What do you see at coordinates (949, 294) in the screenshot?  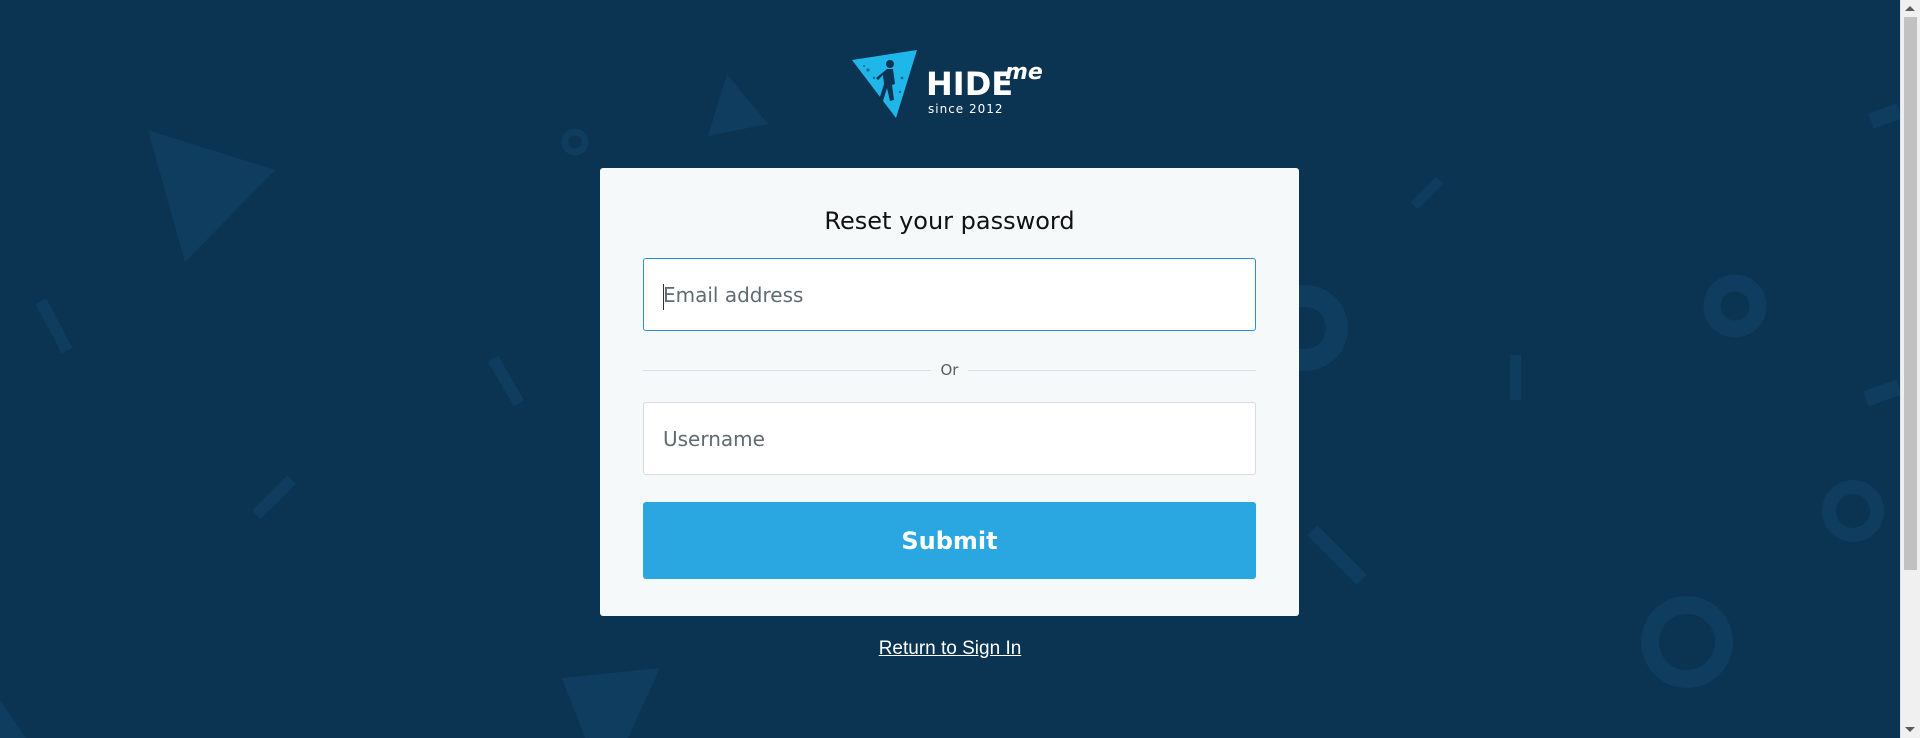 I see `email-field` at bounding box center [949, 294].